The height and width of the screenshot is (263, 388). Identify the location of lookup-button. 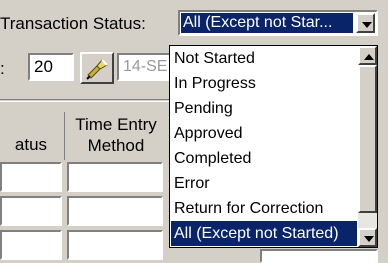
(97, 68).